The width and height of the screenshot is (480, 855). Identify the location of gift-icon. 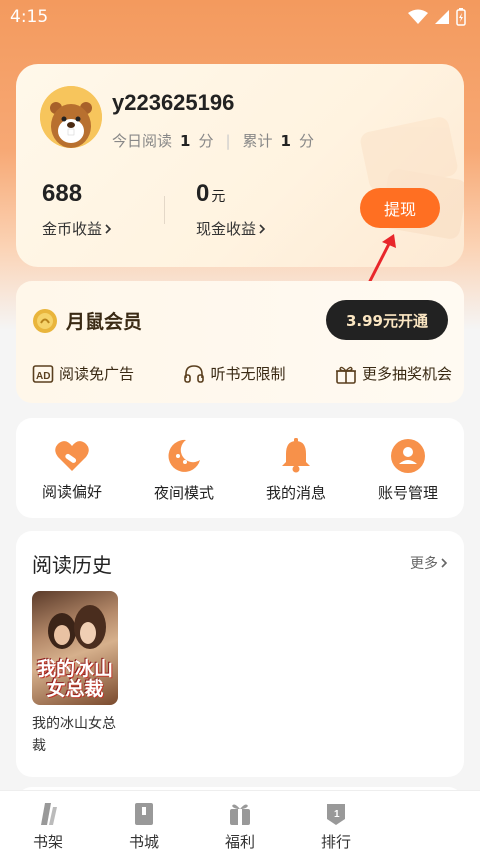
(345, 375).